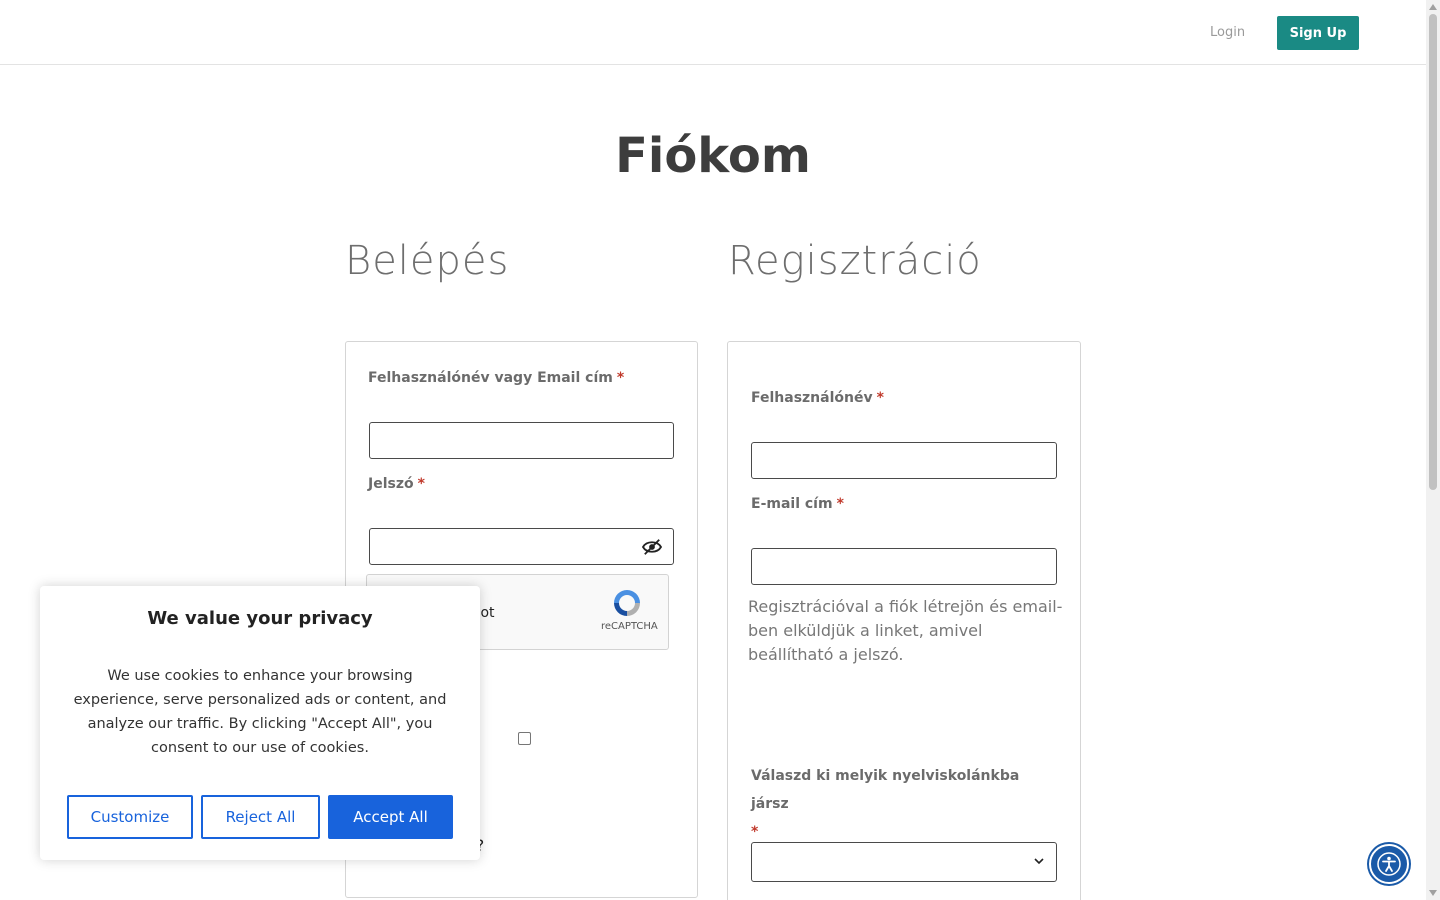  I want to click on scroll-up-icon, so click(1433, 7).